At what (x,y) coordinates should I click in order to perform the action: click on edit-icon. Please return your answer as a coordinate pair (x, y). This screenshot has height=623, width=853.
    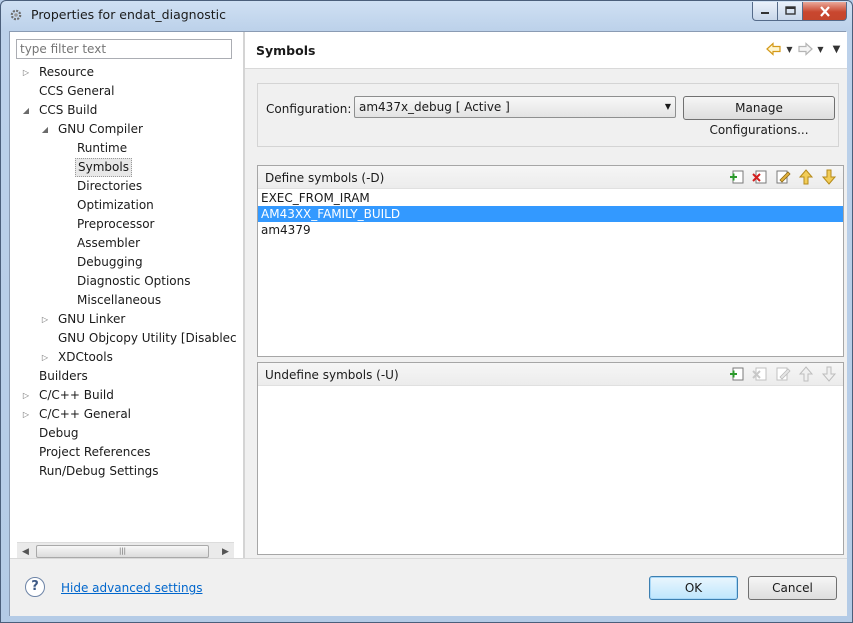
    Looking at the image, I should click on (783, 177).